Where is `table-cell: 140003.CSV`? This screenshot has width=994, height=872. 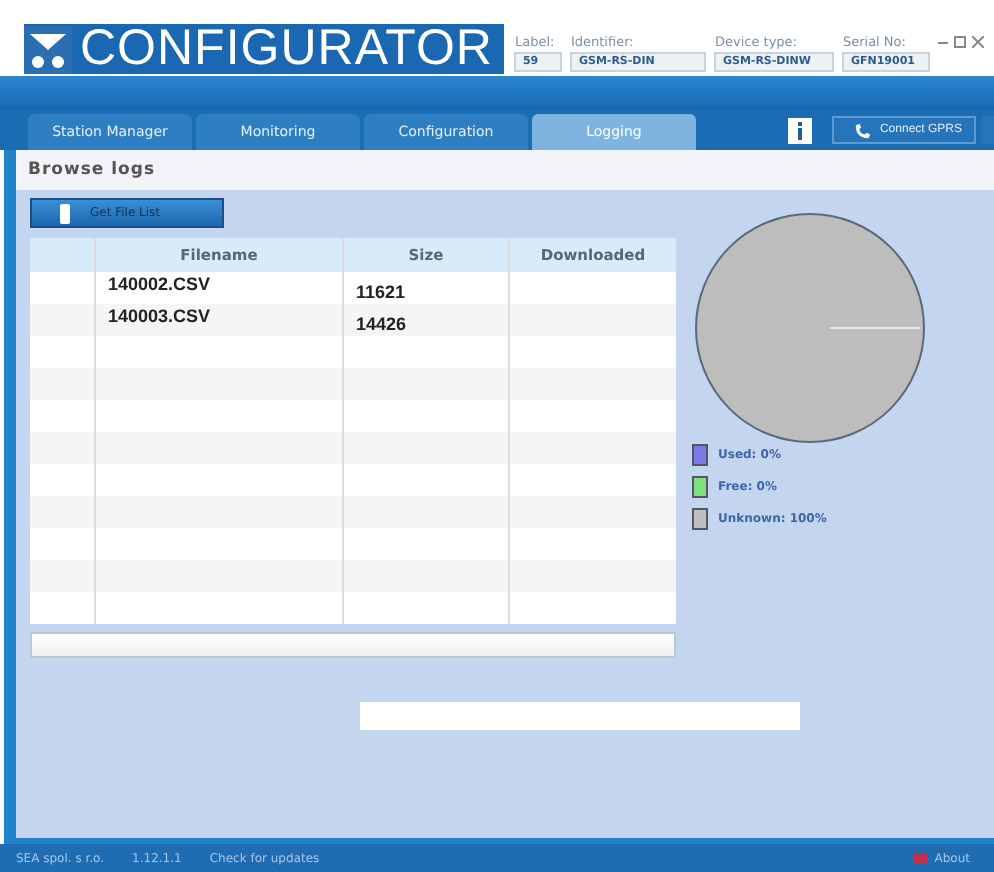 table-cell: 140003.CSV is located at coordinates (220, 324).